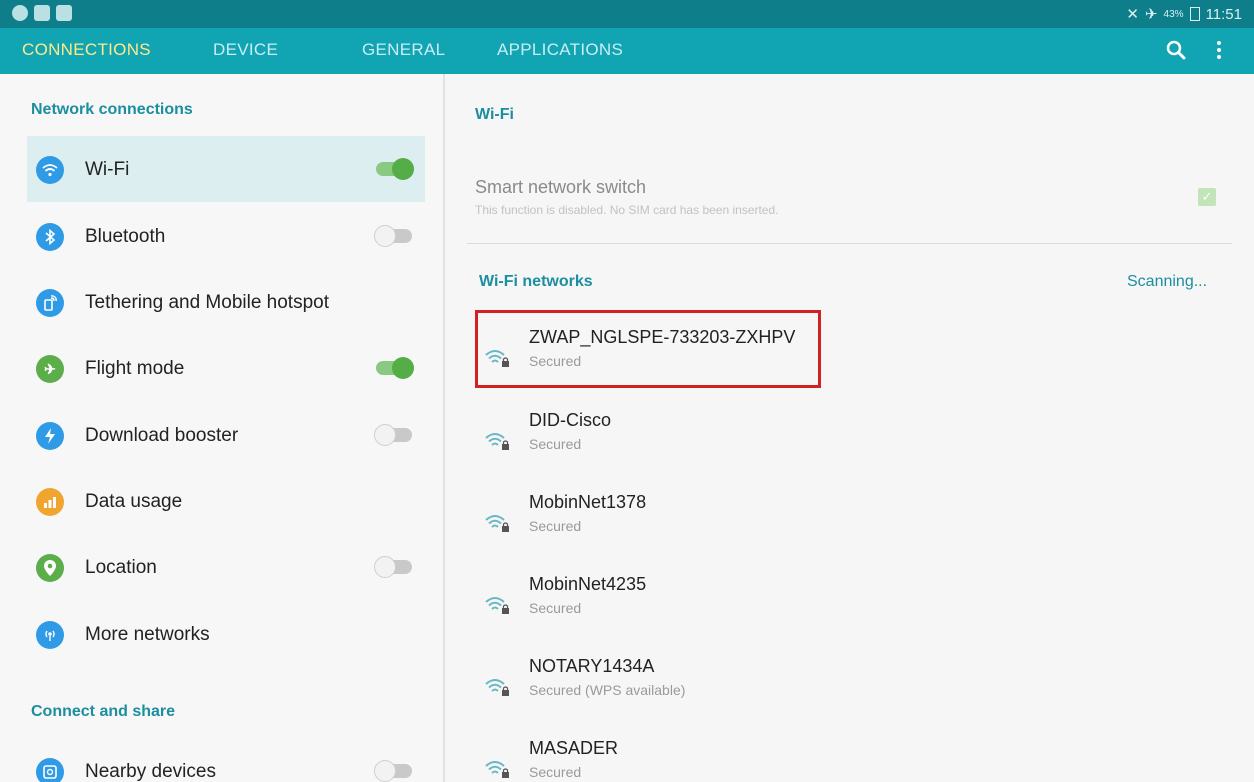 This screenshot has height=782, width=1254. What do you see at coordinates (393, 435) in the screenshot?
I see `download-booster-toggle` at bounding box center [393, 435].